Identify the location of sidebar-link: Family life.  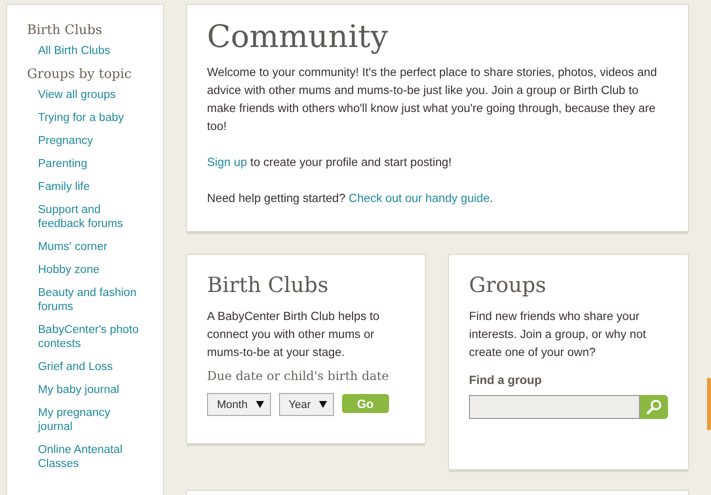
(64, 187).